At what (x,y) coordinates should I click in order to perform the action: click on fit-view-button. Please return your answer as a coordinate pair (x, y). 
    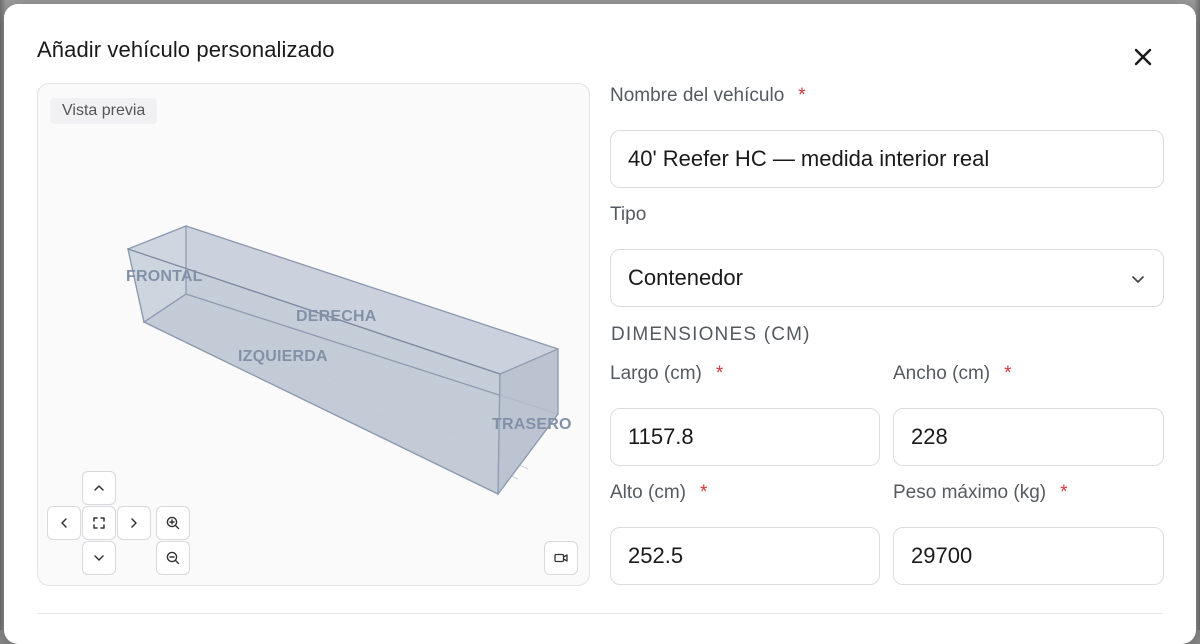
    Looking at the image, I should click on (99, 523).